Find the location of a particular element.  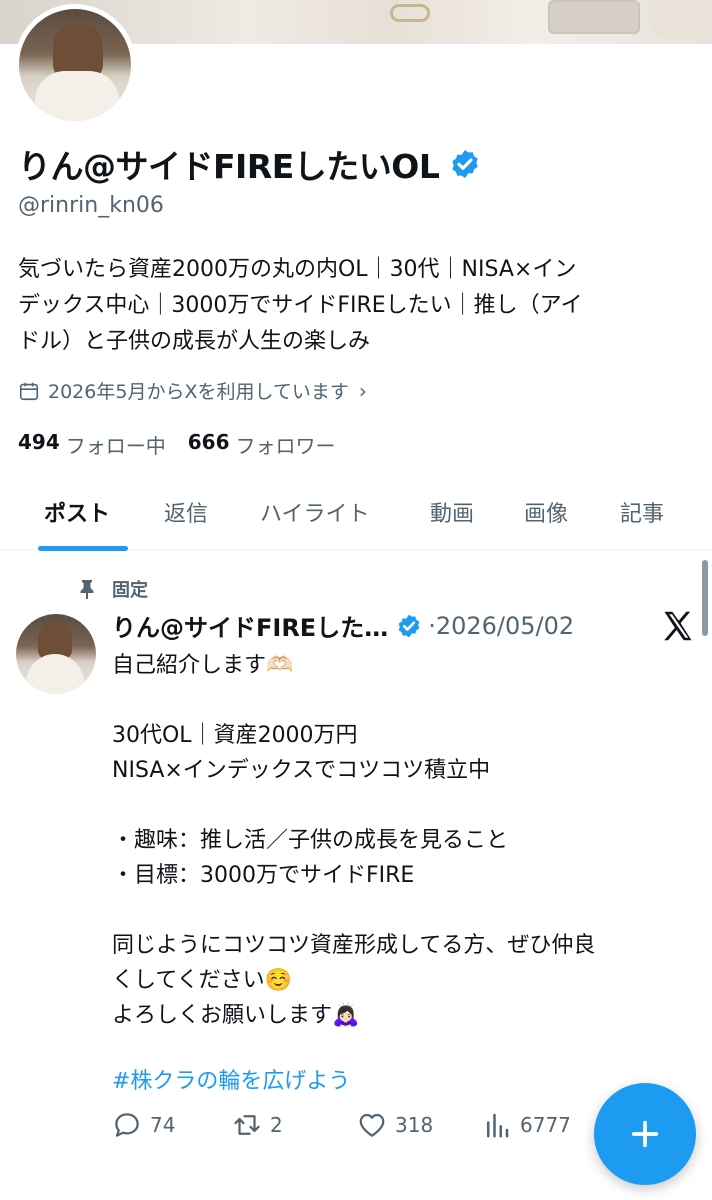

follow-stats: 494 フォロー中 666 フォロワー is located at coordinates (188, 444).